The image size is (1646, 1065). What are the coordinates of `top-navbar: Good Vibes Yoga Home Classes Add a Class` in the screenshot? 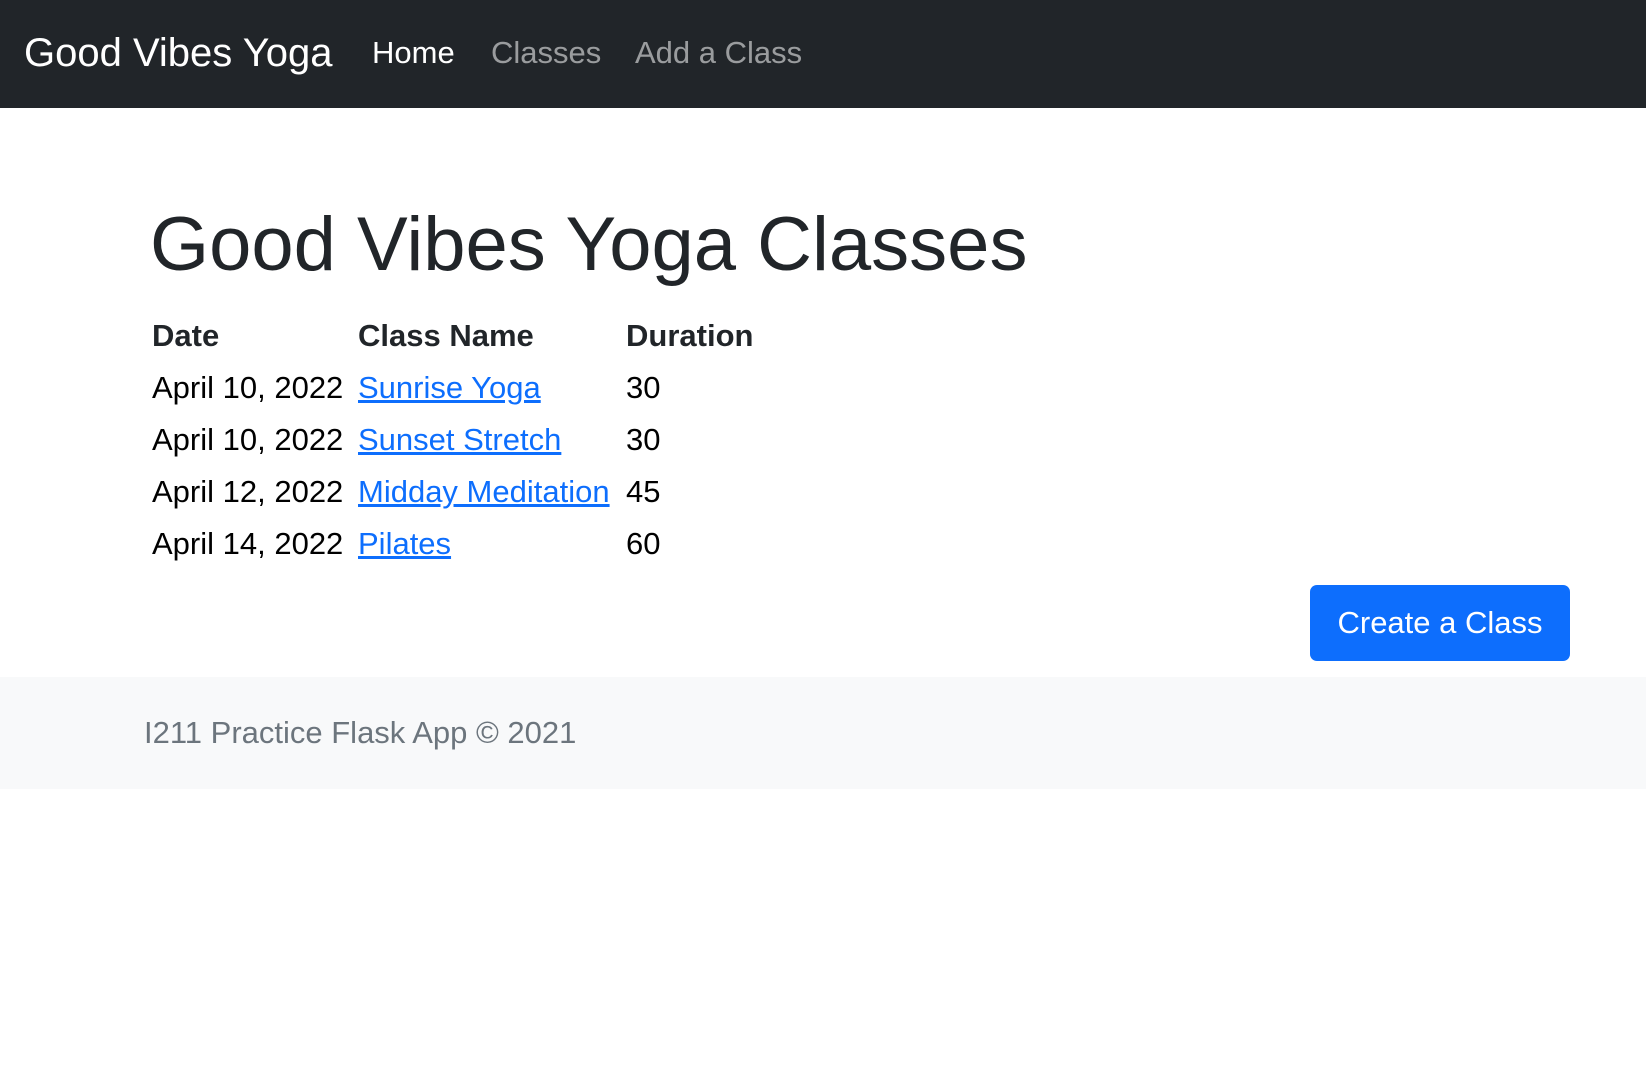 It's located at (823, 54).